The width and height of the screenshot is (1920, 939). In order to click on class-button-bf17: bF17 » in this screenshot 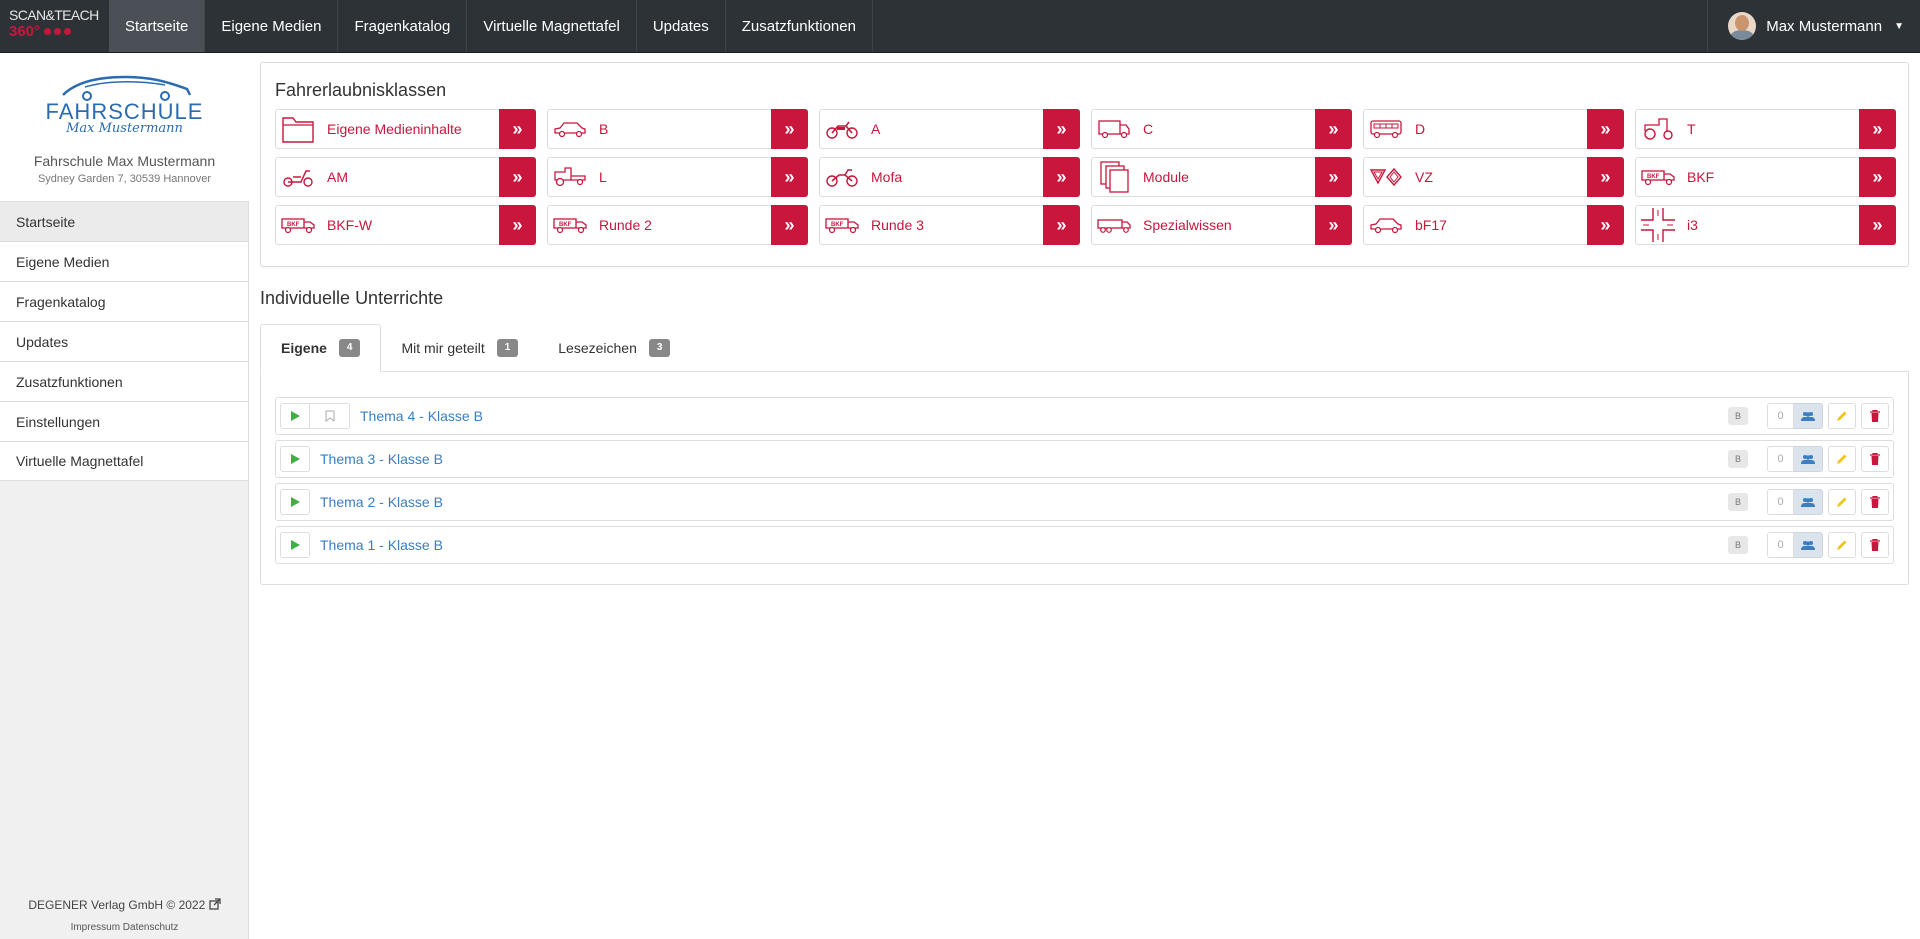, I will do `click(1493, 225)`.